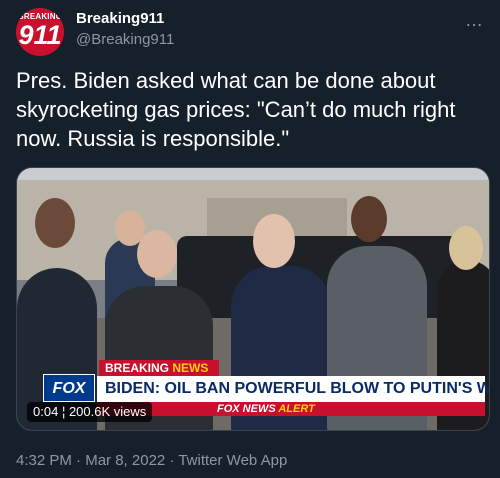  I want to click on news-alert-bar: FOX NEWS ALERT, so click(291, 409).